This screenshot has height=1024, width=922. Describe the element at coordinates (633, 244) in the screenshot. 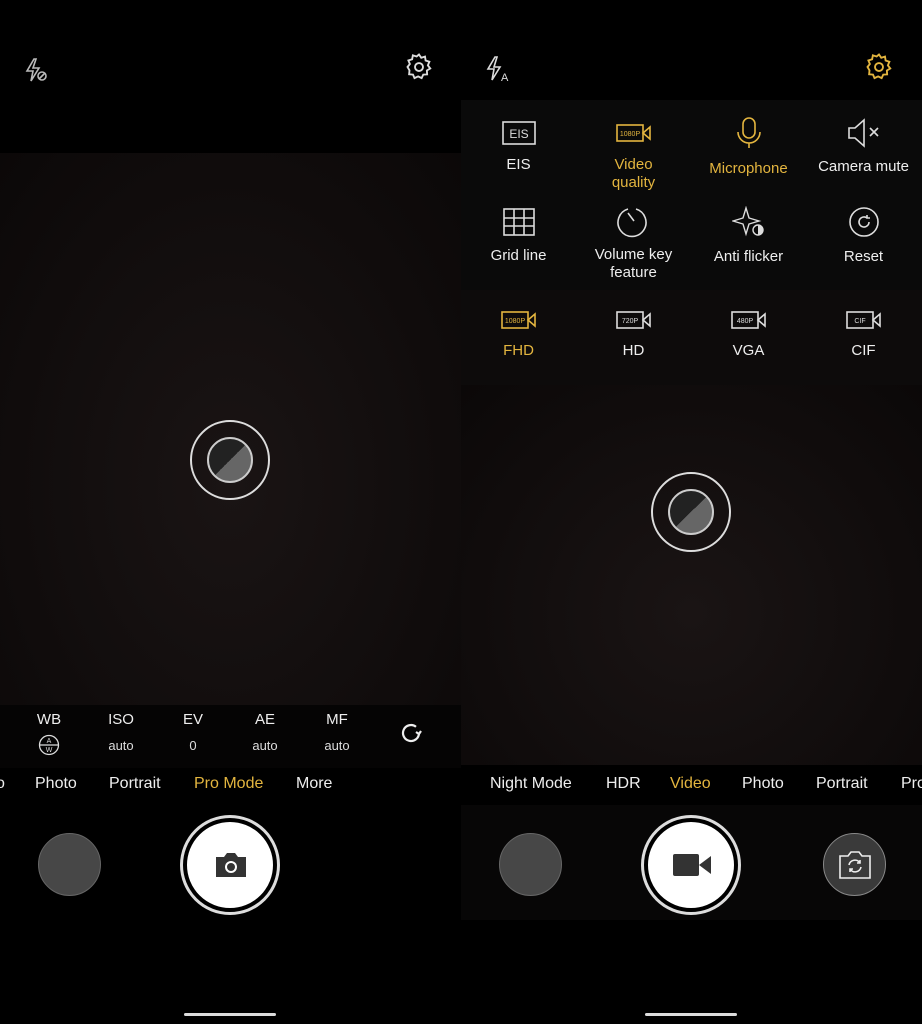

I see `setting-volume-key: Volume key feature` at that location.